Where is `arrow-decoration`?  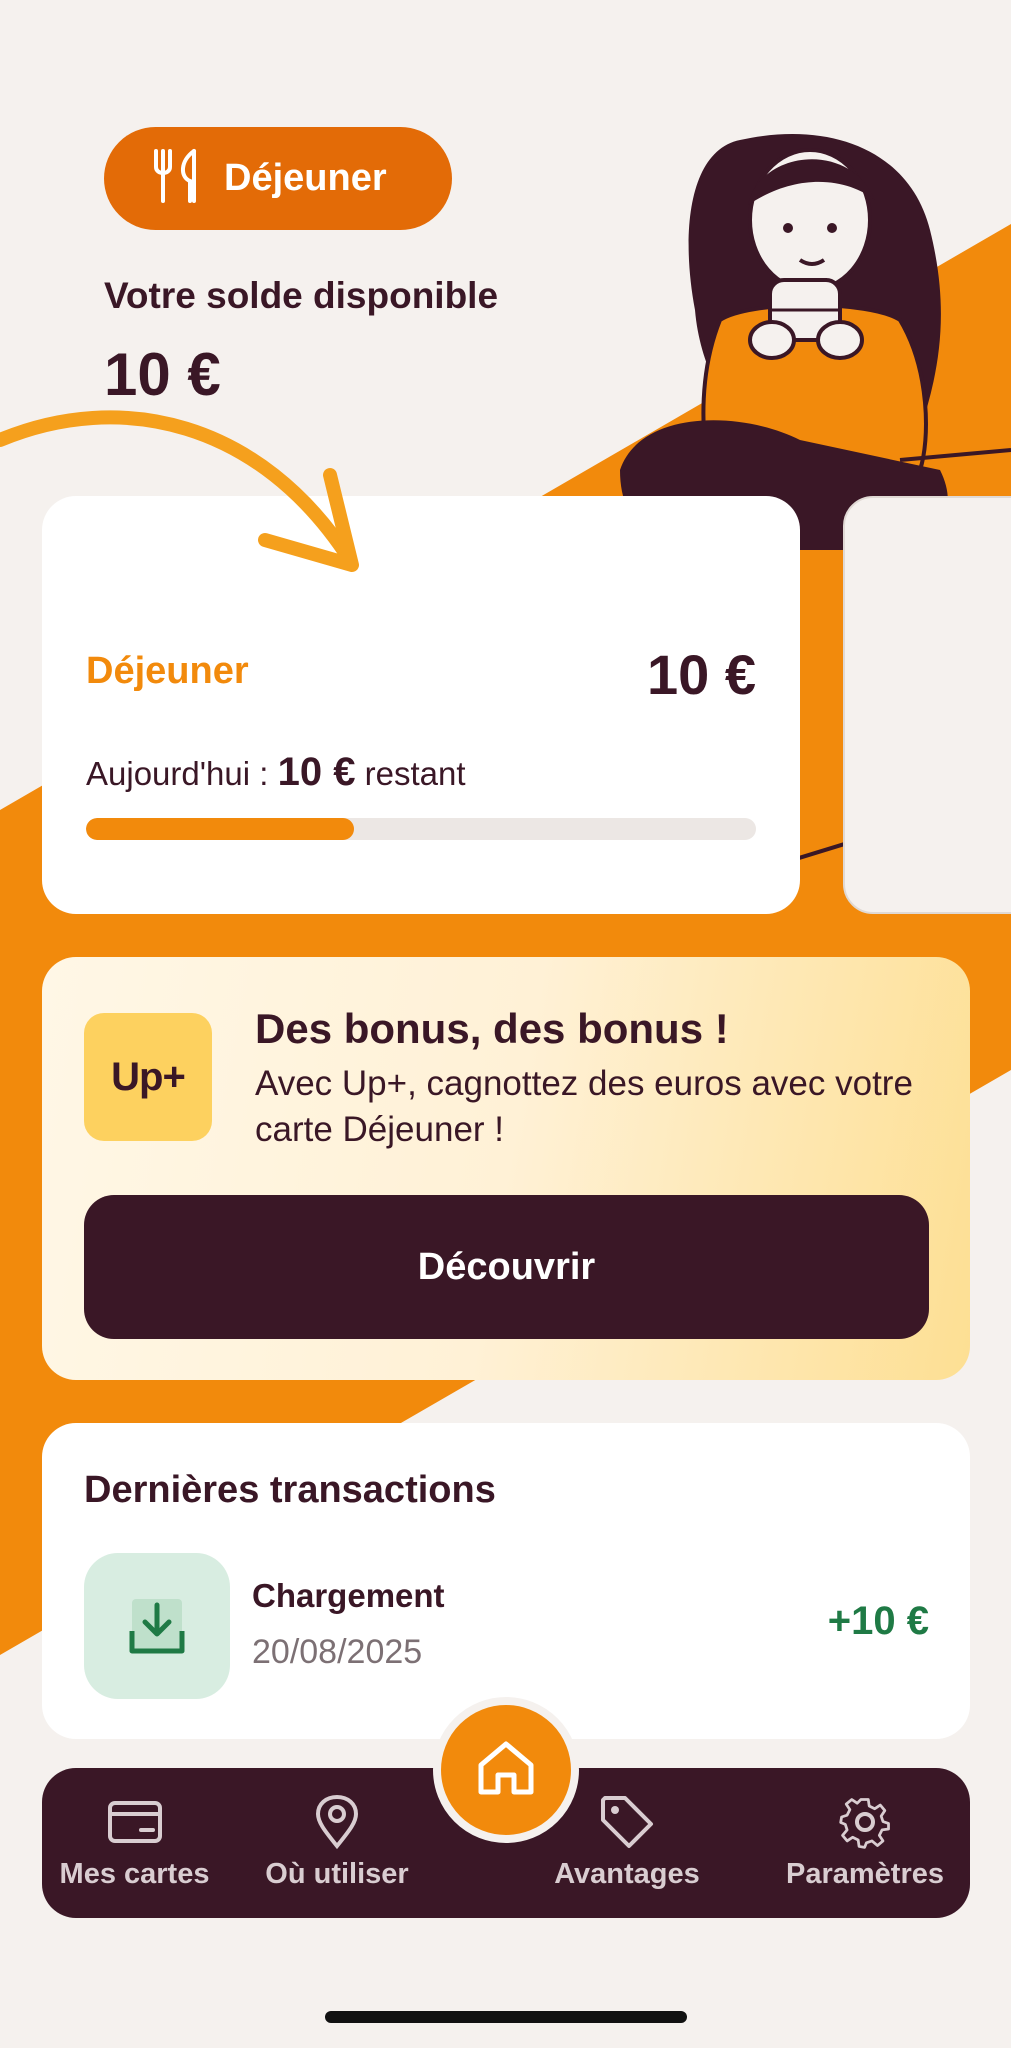 arrow-decoration is located at coordinates (179, 491).